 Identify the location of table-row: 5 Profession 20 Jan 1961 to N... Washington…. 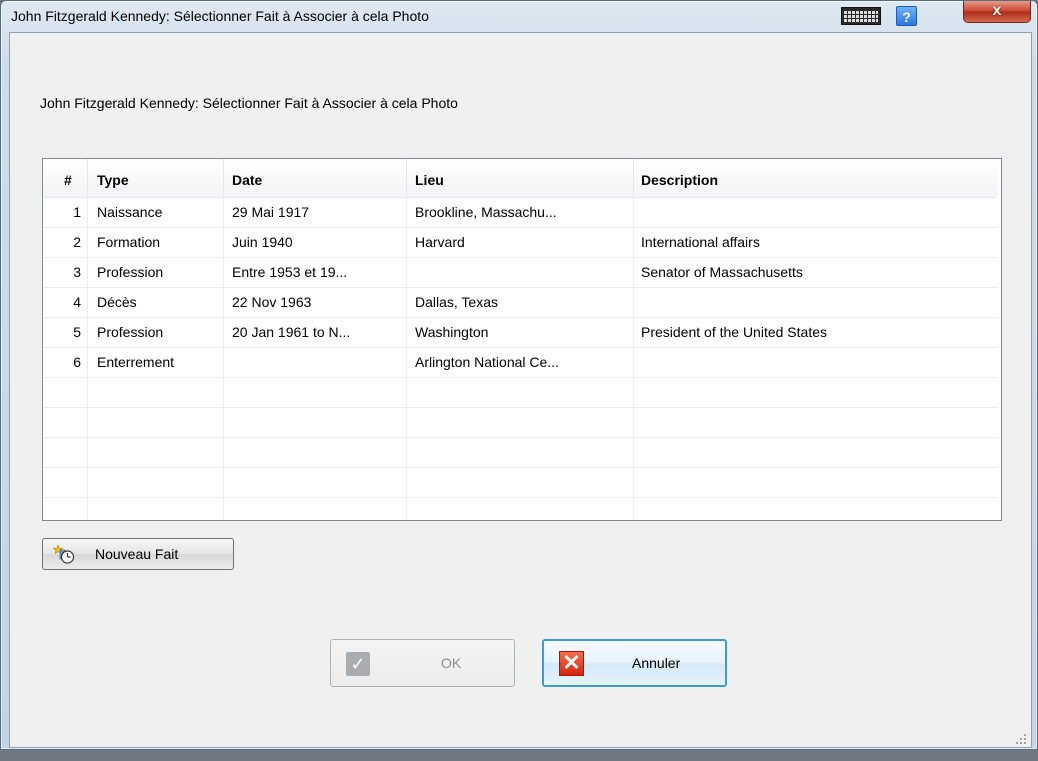
(520, 332).